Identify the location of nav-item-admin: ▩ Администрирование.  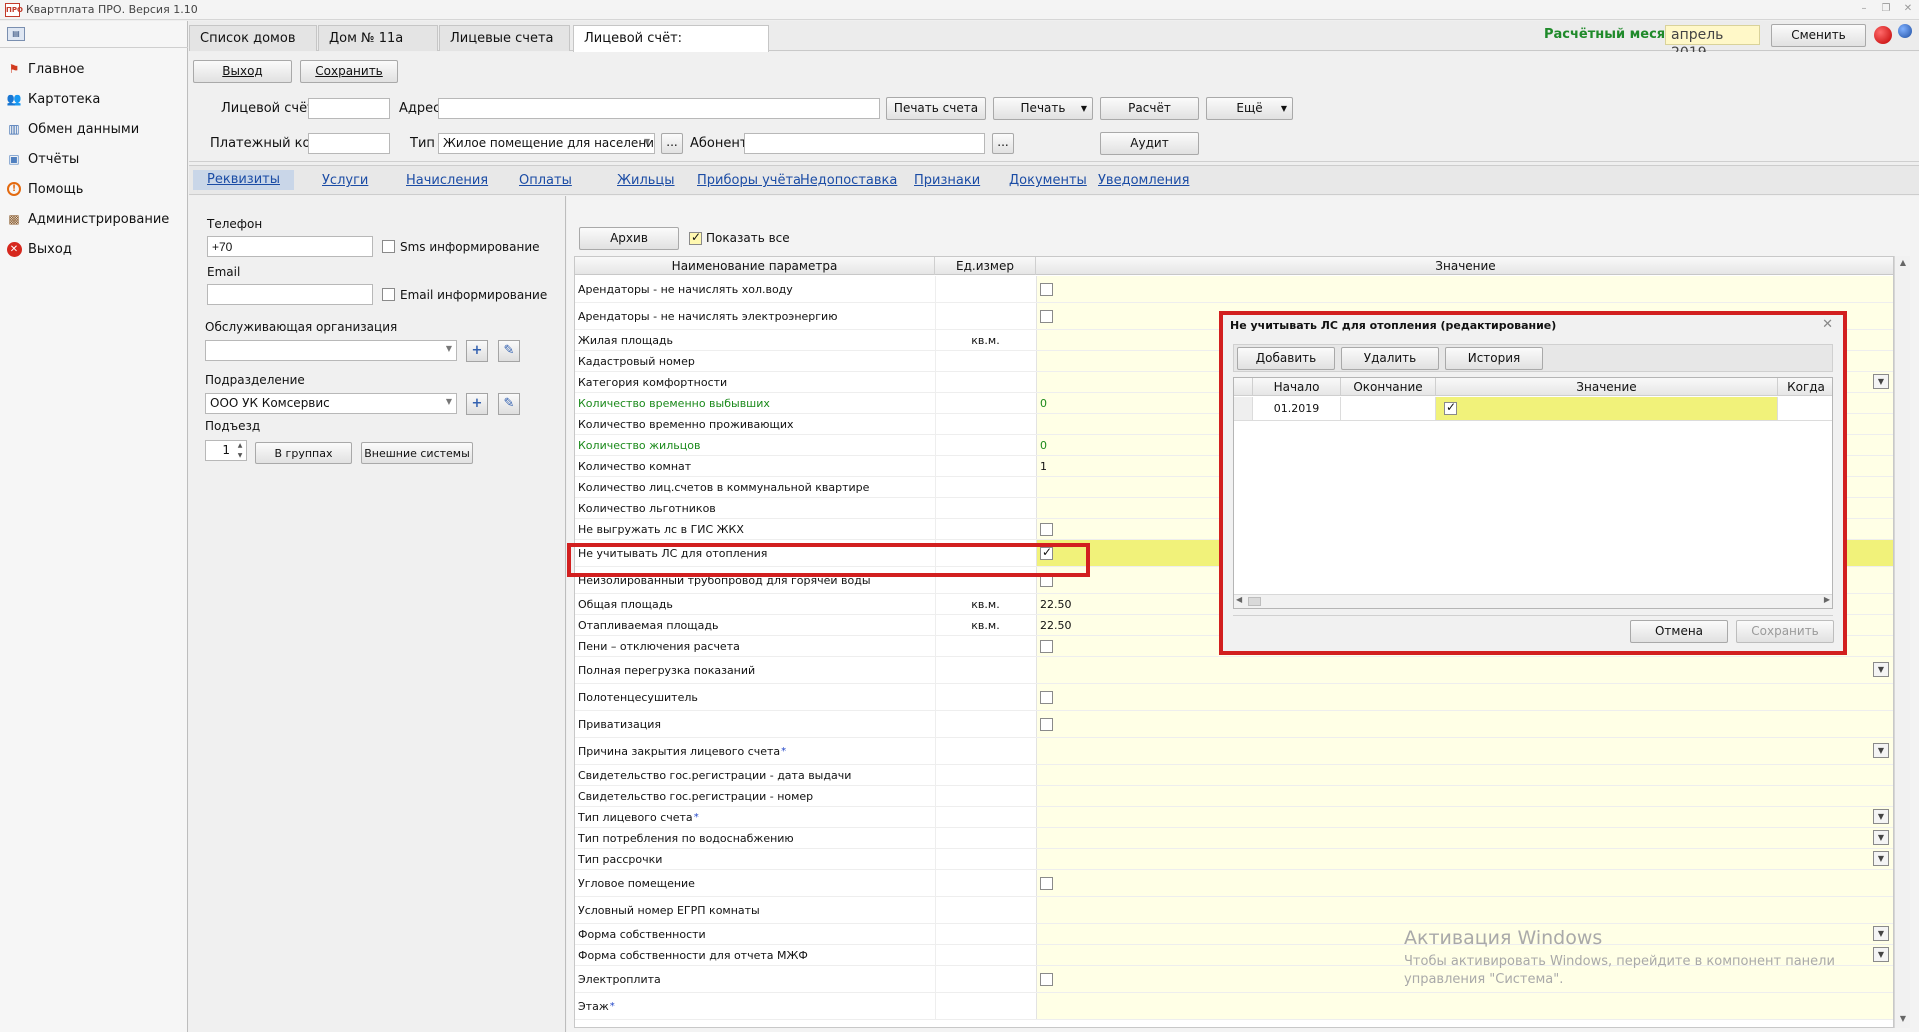
(94, 219).